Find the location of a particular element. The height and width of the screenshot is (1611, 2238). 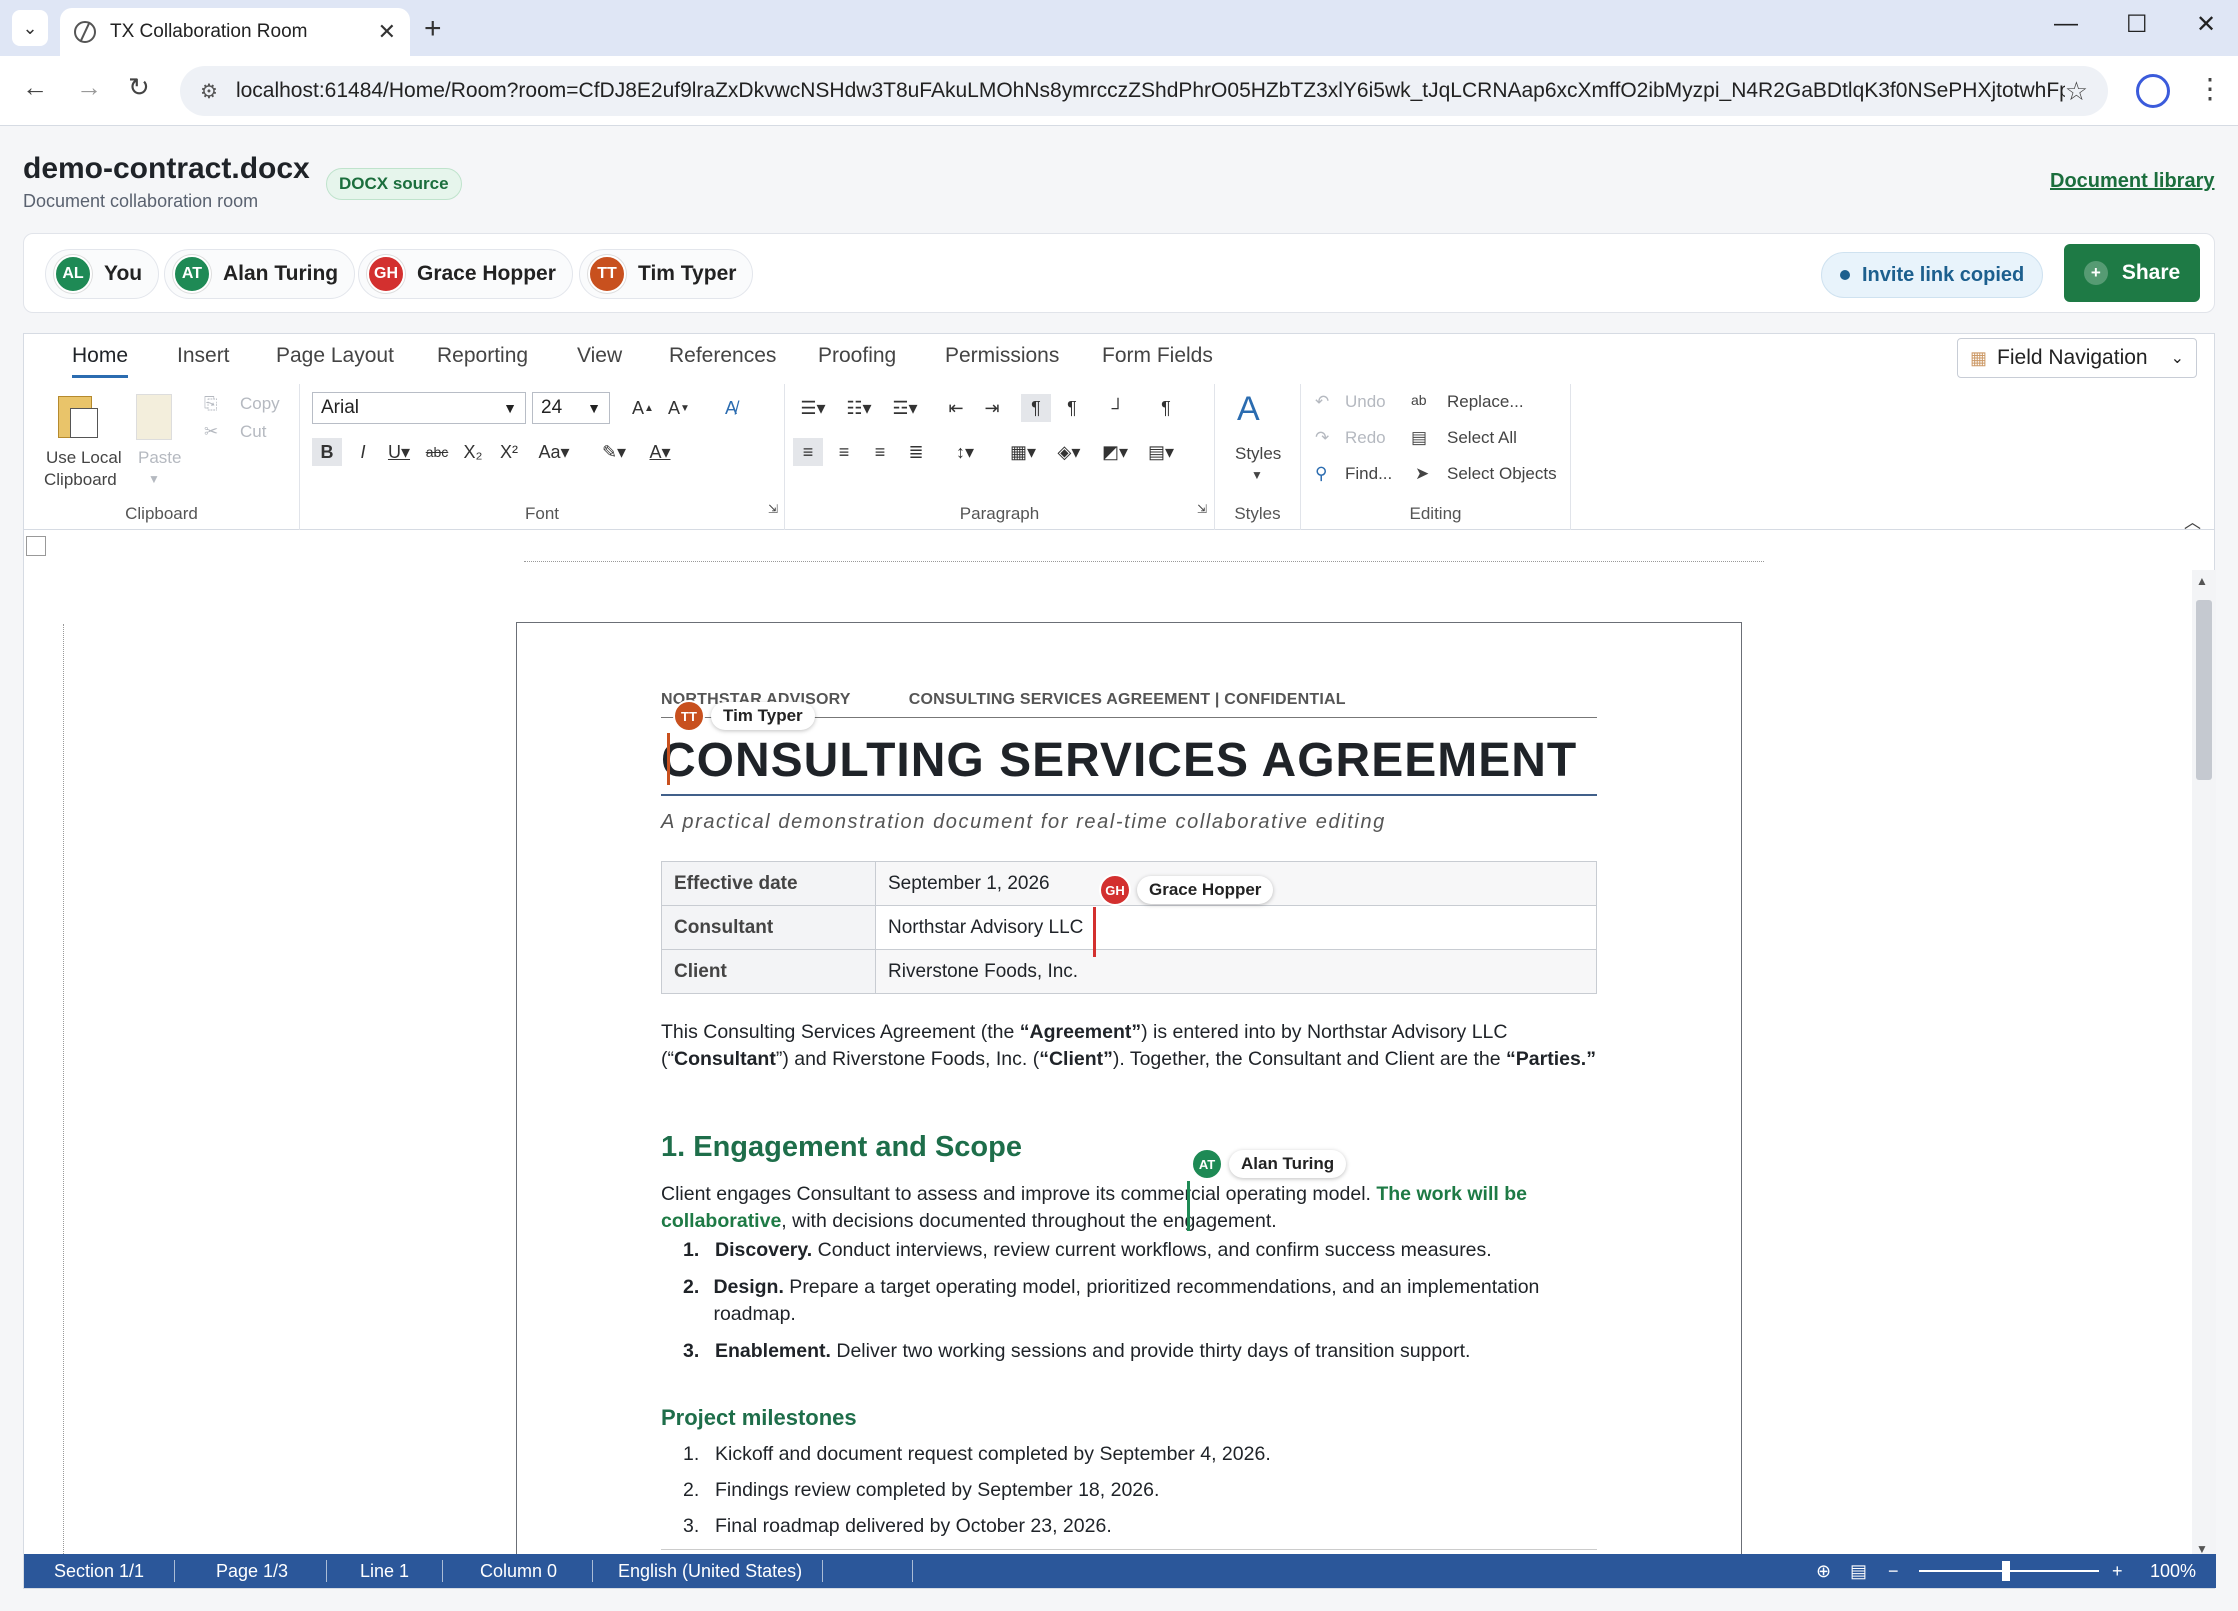

shrink-font-icon: A ▼ is located at coordinates (679, 408).